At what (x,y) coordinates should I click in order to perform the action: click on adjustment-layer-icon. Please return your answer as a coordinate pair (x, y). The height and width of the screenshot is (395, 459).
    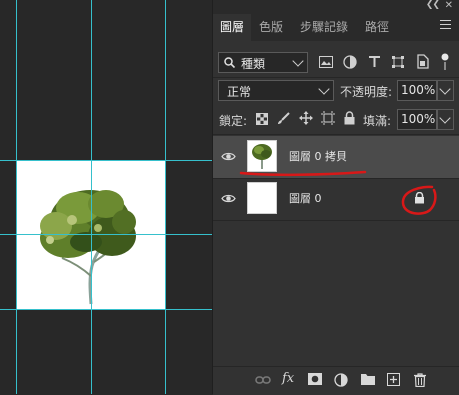
    Looking at the image, I should click on (341, 380).